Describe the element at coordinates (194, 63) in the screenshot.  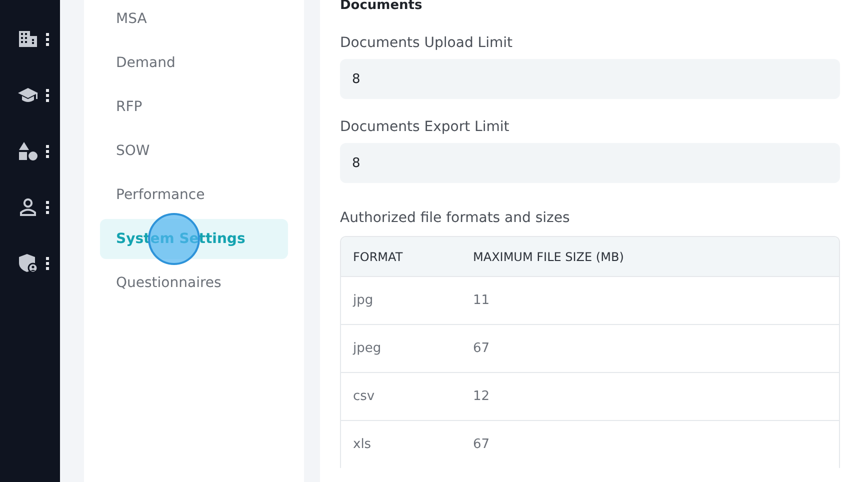
I see `nav-item: Demand` at that location.